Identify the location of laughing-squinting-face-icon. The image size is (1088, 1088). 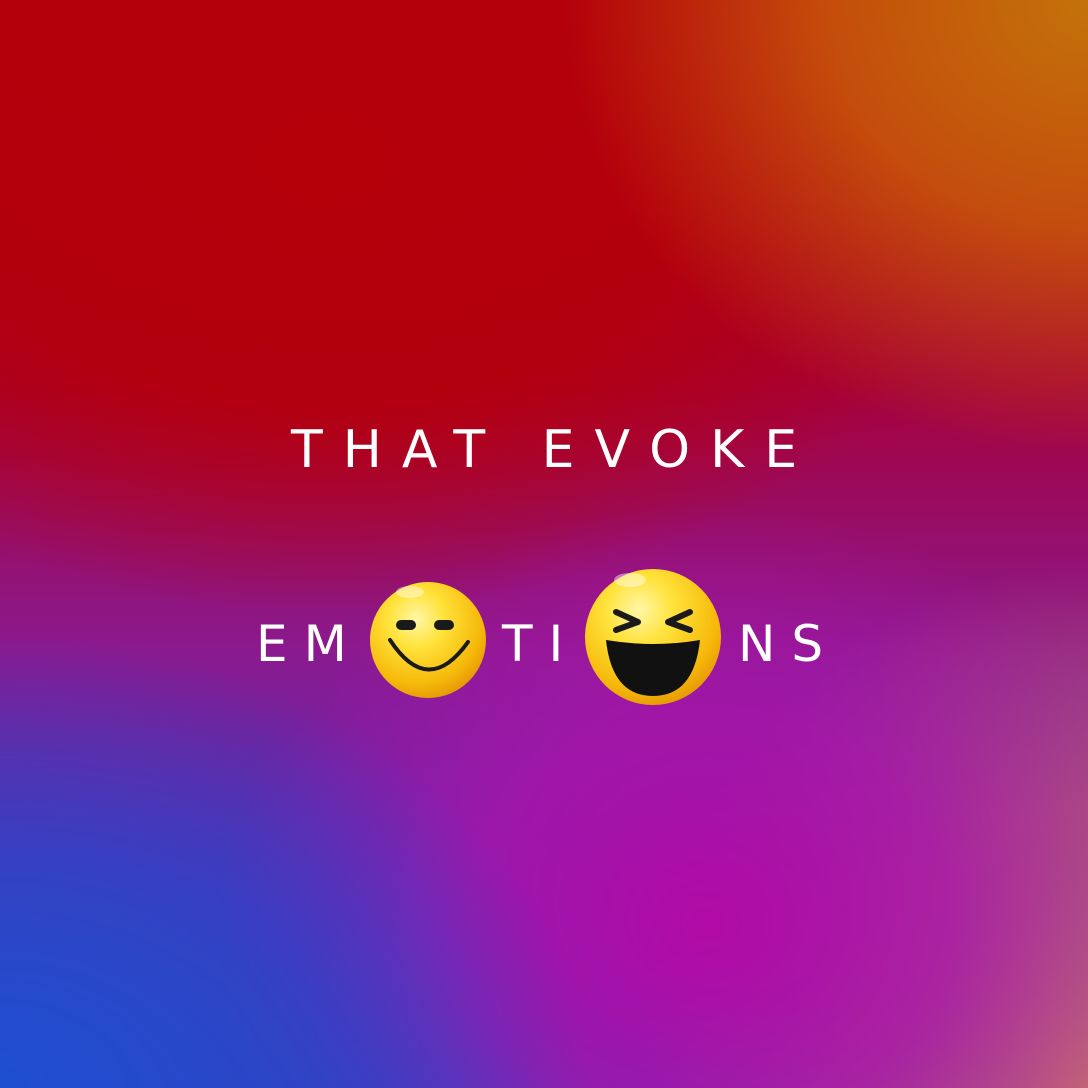
(653, 637).